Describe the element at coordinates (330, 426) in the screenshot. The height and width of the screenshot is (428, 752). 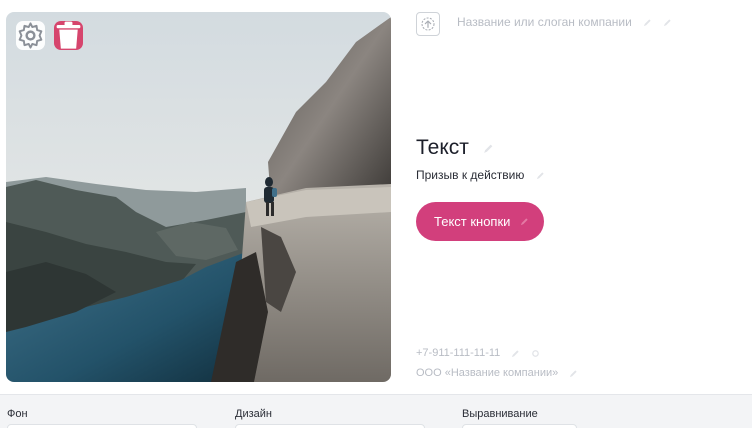
I see `design-select` at that location.